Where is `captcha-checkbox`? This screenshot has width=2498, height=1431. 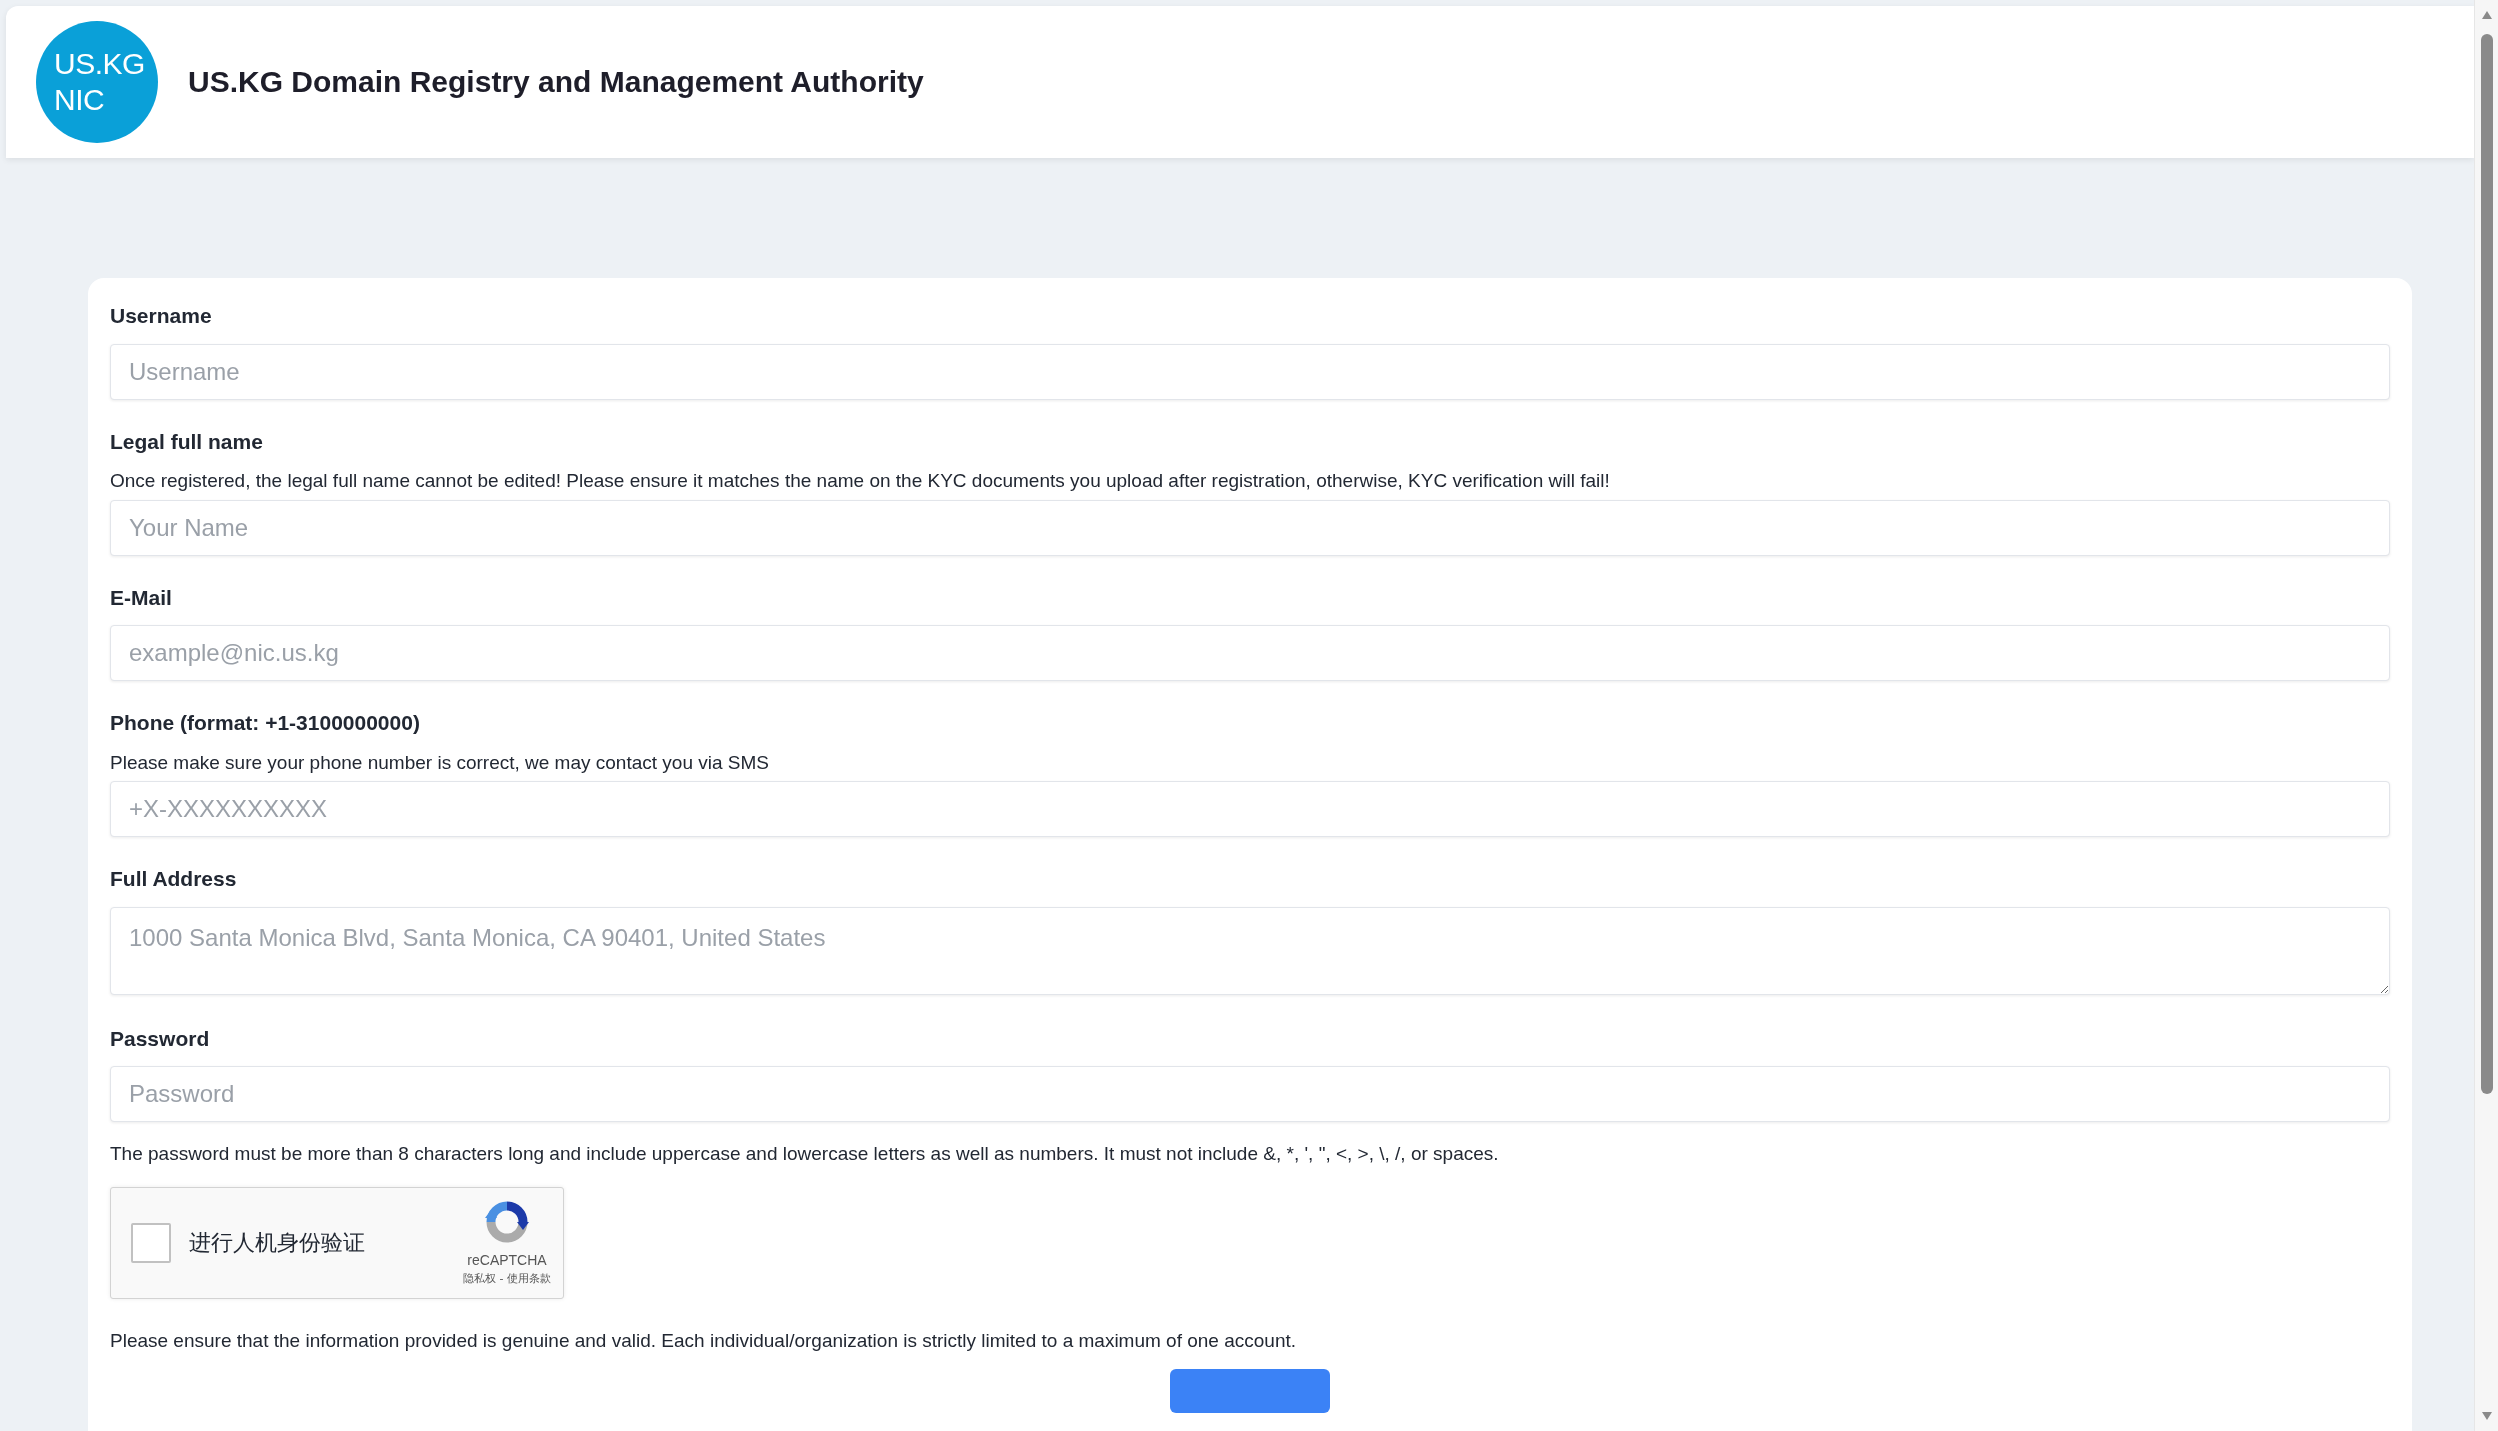
captcha-checkbox is located at coordinates (151, 1242).